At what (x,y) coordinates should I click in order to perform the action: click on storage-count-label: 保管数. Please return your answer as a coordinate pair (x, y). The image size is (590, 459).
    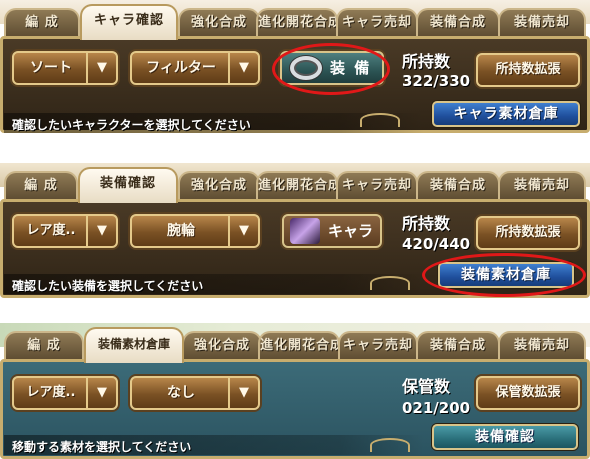
    Looking at the image, I should click on (426, 386).